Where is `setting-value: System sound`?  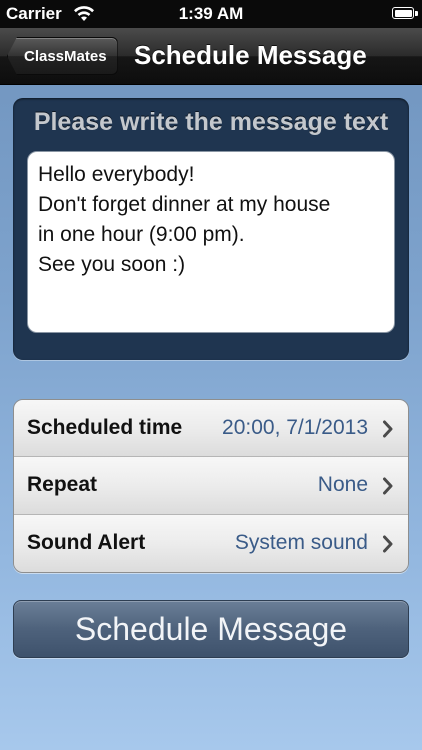
setting-value: System sound is located at coordinates (301, 542).